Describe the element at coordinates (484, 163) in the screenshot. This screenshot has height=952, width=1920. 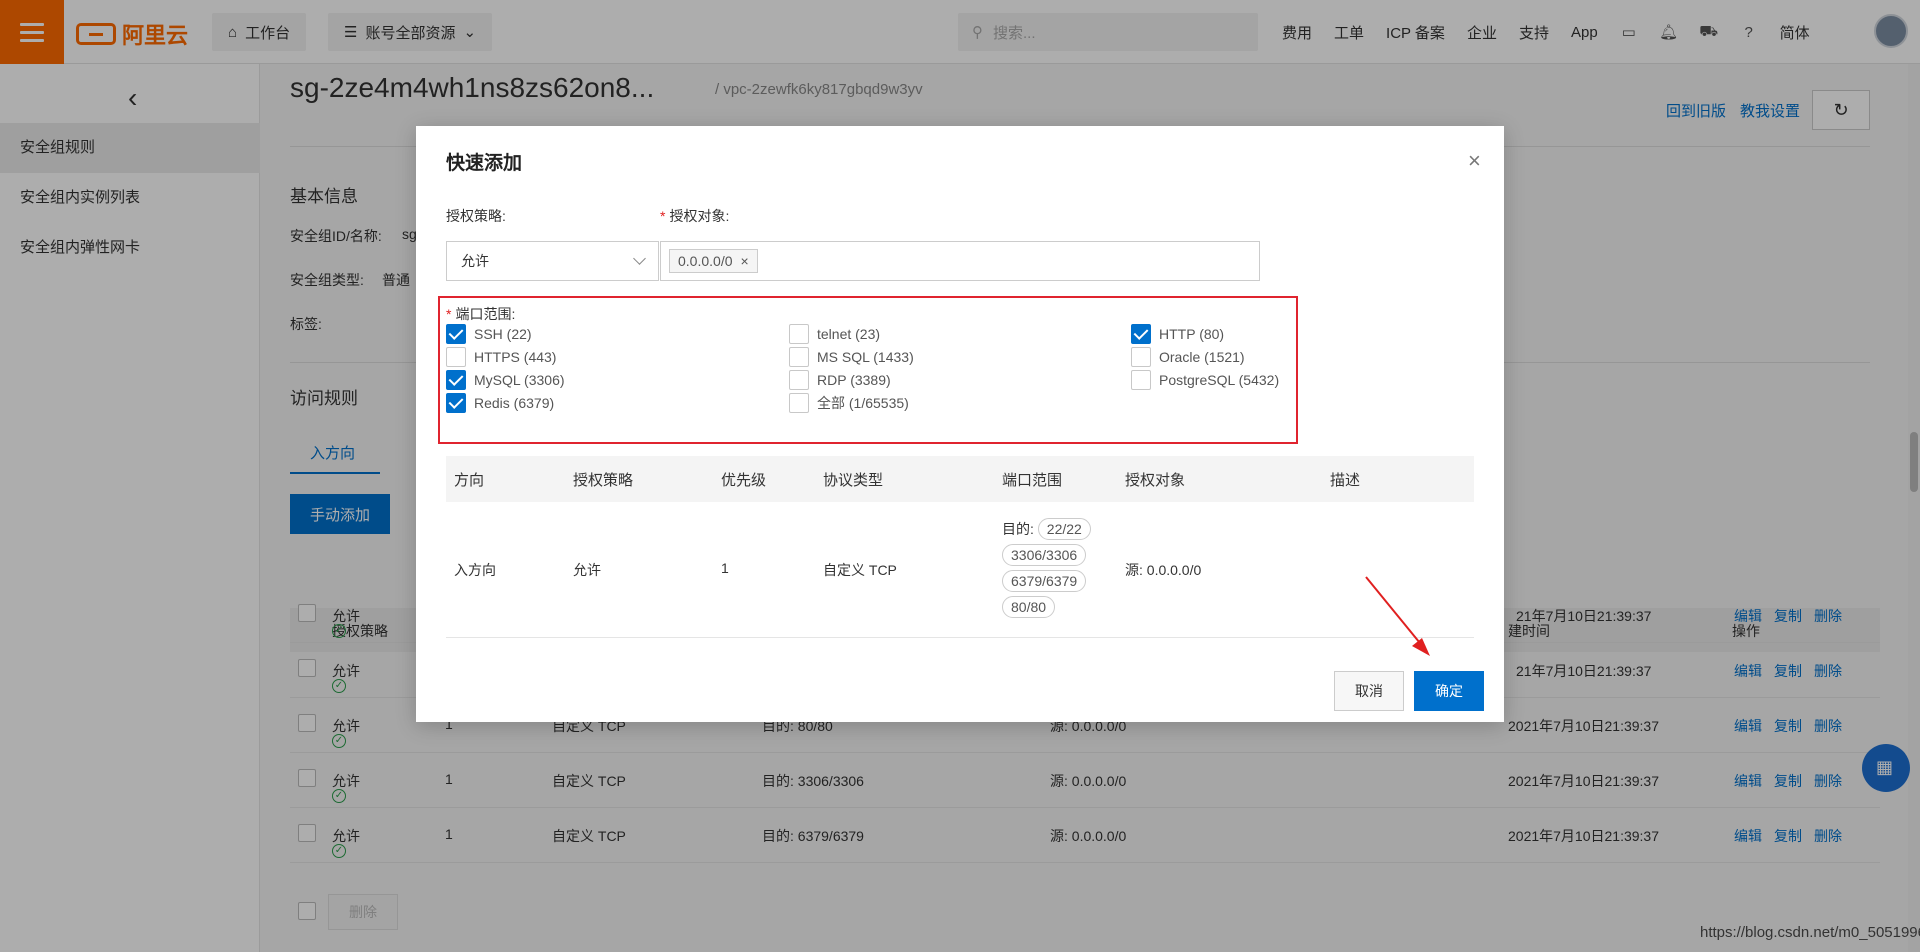
I see `dialog-title: 快速添加` at that location.